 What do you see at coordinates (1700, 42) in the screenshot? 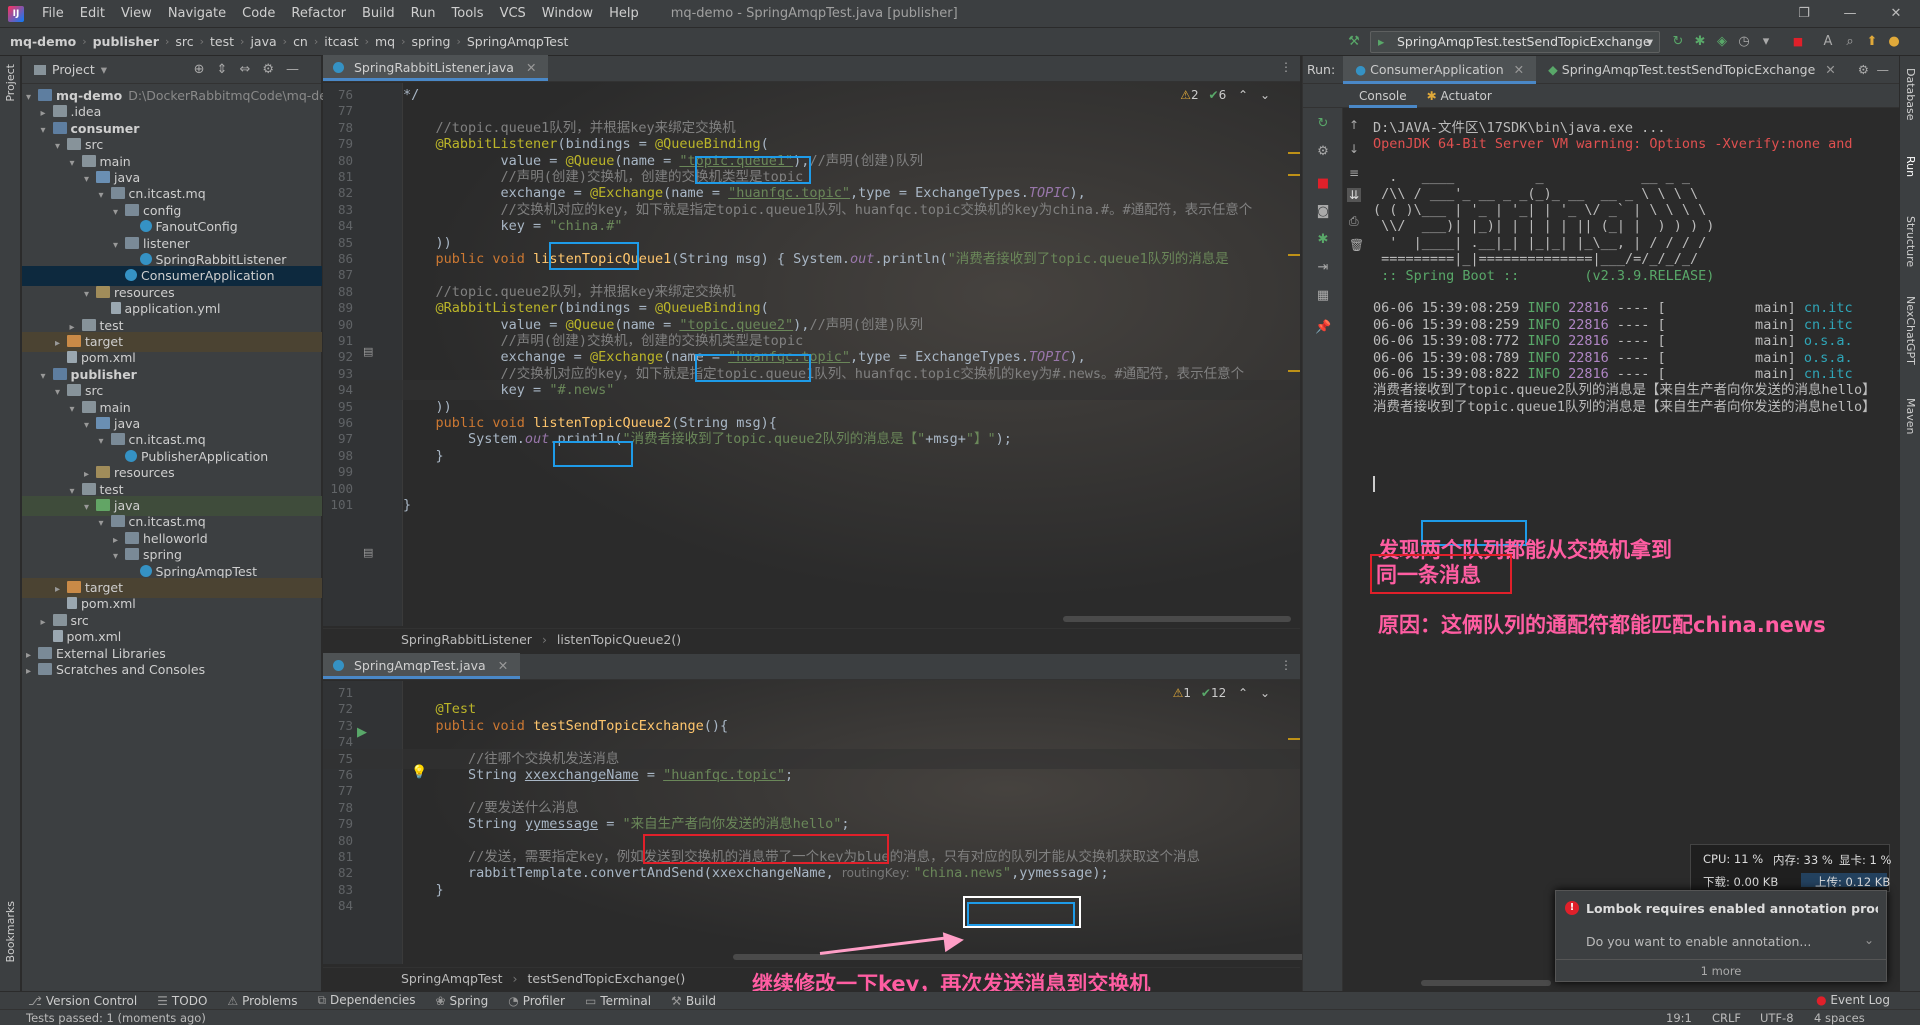
I see `debug-icon: ✱` at bounding box center [1700, 42].